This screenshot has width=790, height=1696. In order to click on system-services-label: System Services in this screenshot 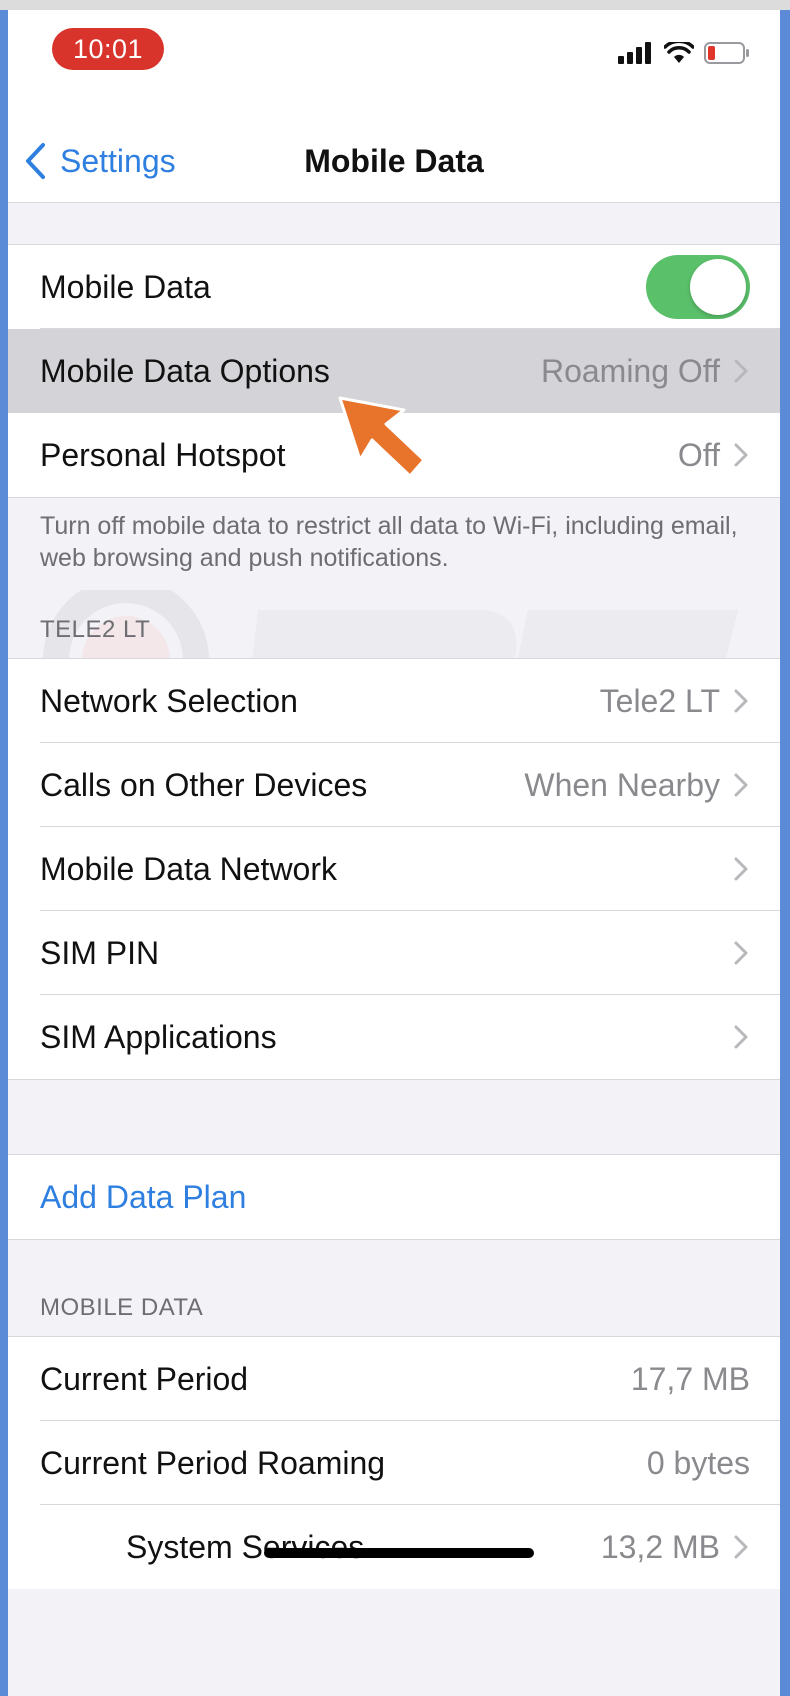, I will do `click(245, 1546)`.